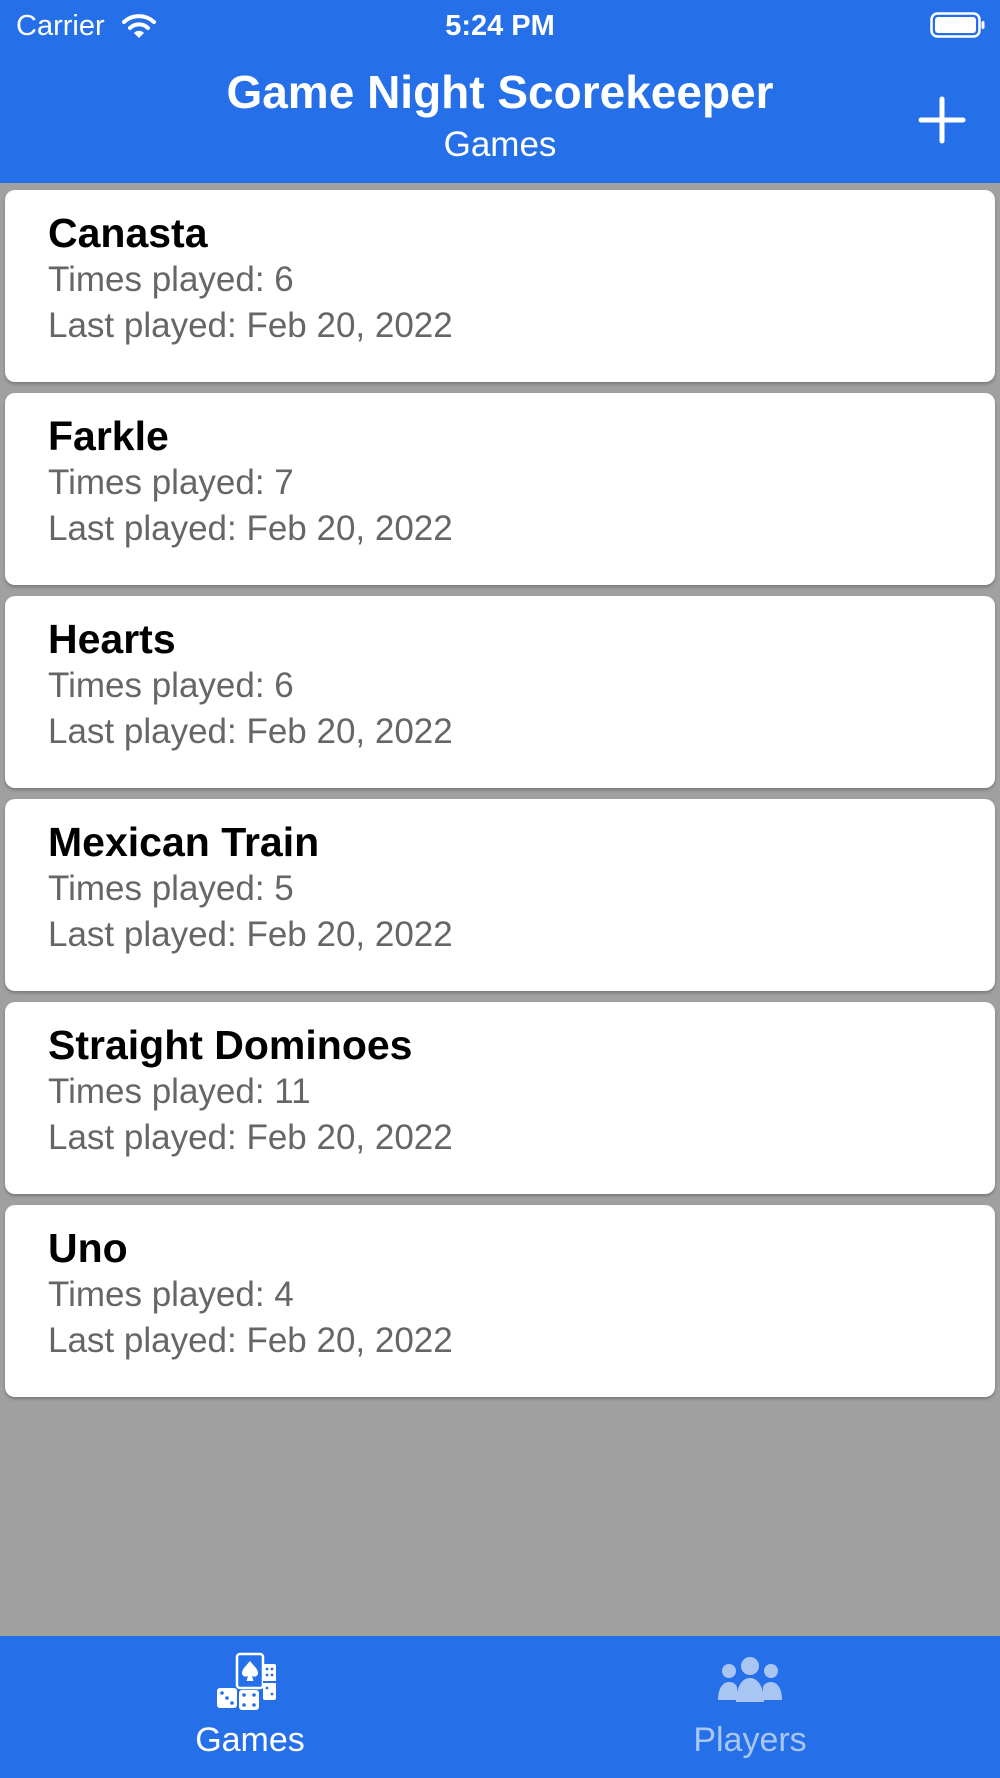 The height and width of the screenshot is (1778, 1000). I want to click on game-times-played: Times played: 11, so click(179, 1091).